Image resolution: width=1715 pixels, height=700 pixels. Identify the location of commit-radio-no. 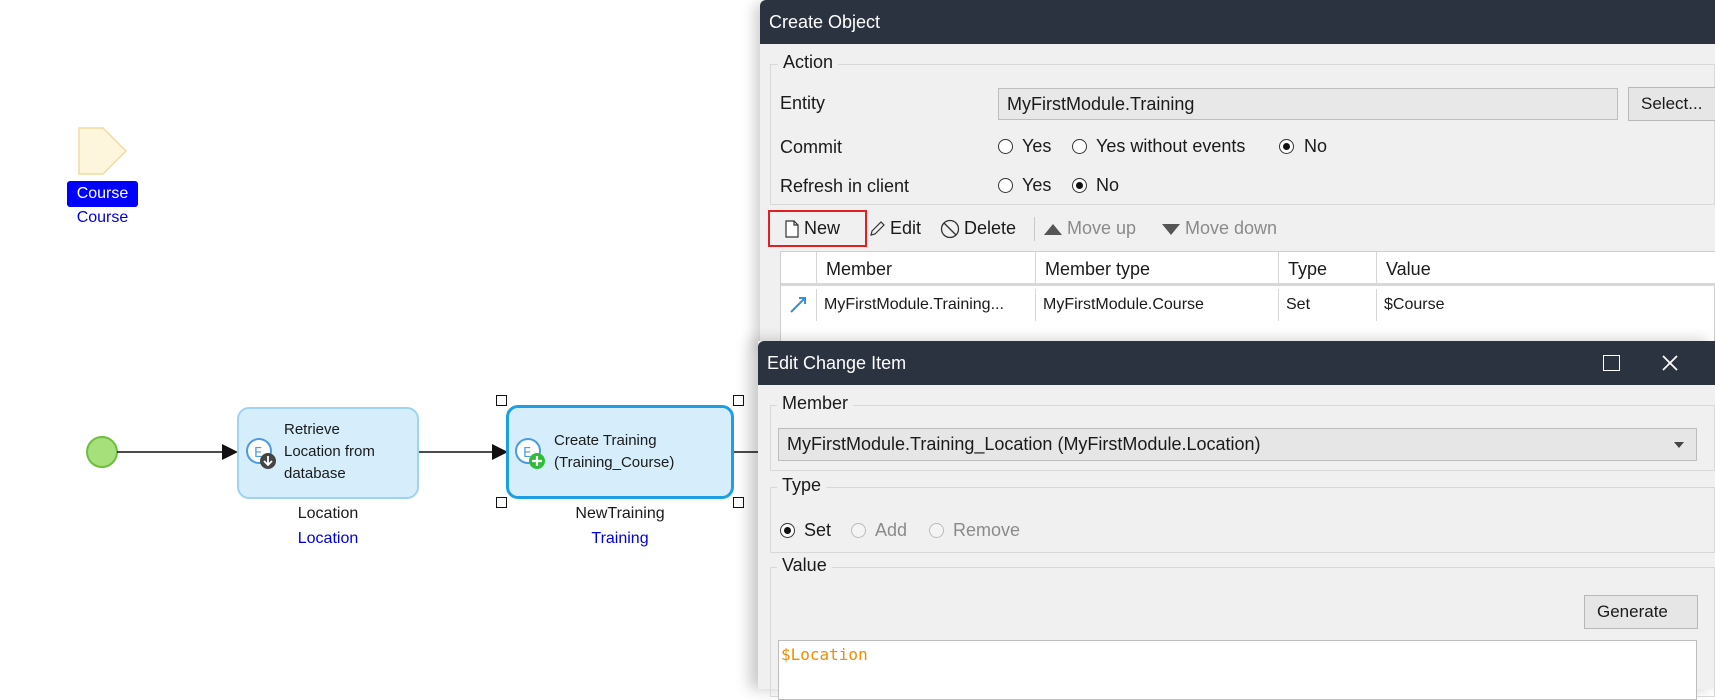
(1286, 146).